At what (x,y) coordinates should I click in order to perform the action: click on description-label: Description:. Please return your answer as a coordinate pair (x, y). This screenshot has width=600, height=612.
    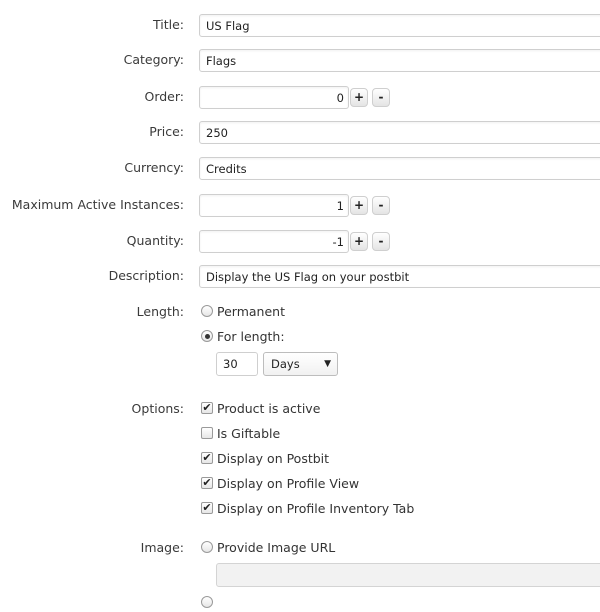
    Looking at the image, I should click on (146, 275).